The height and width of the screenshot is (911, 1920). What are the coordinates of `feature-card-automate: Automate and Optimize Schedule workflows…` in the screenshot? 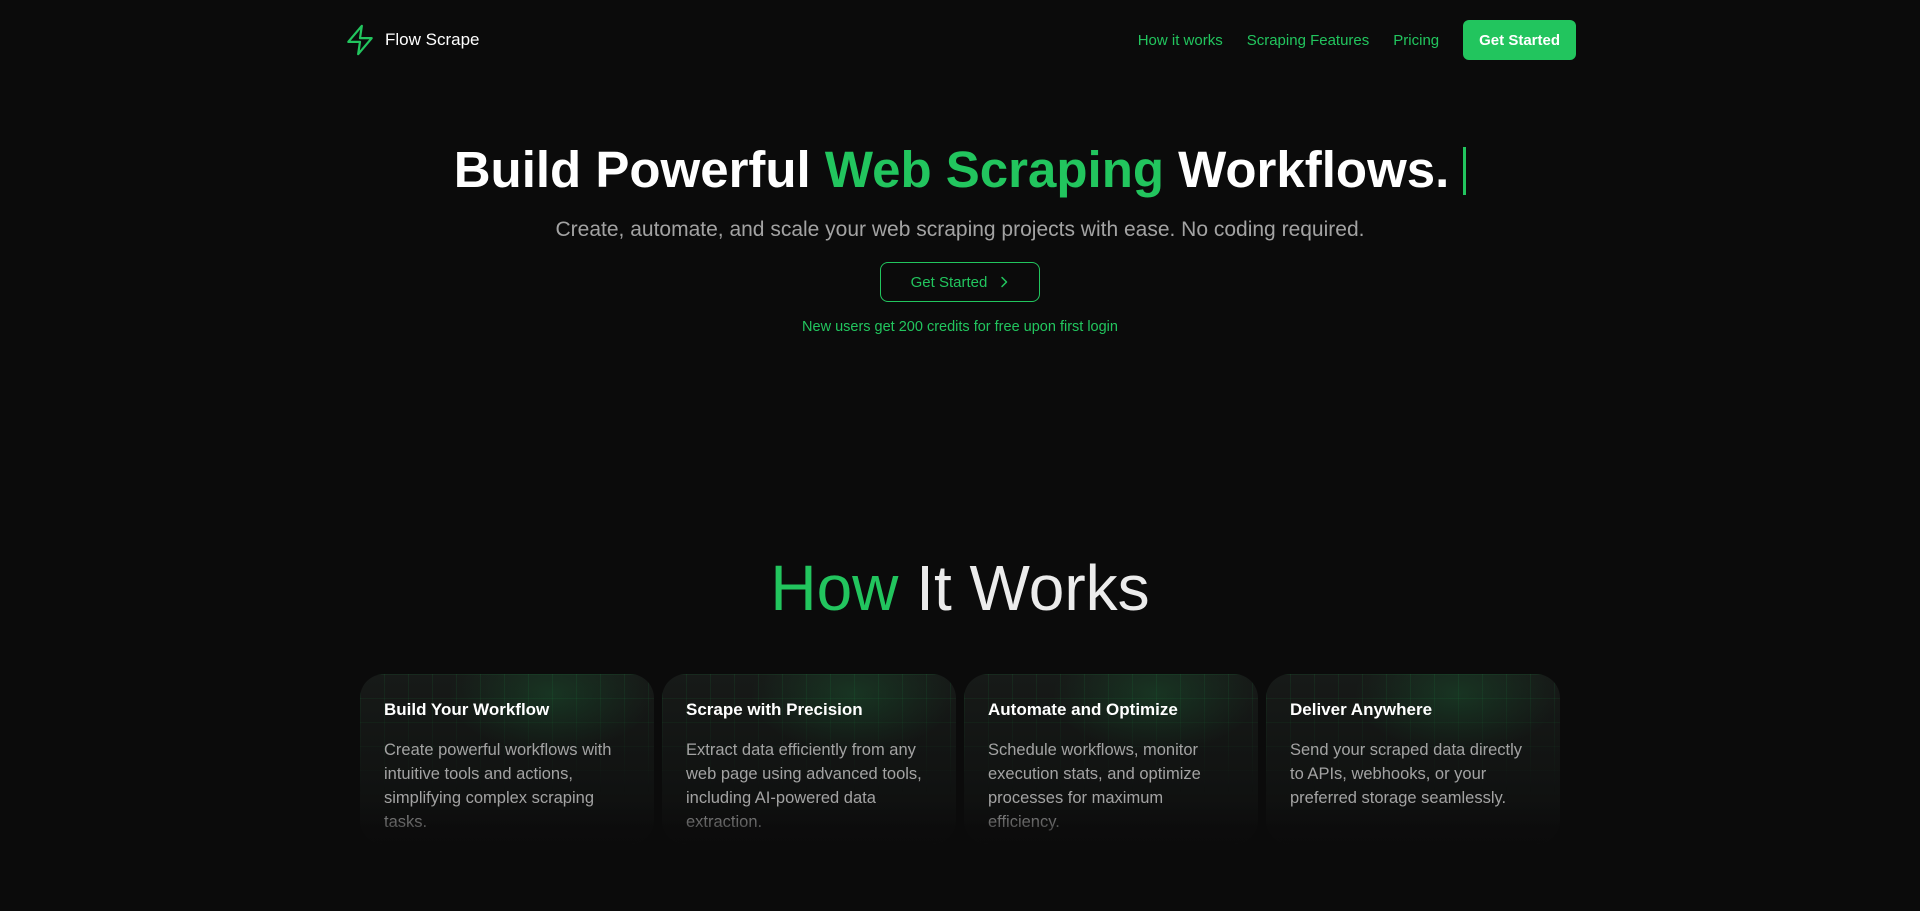 It's located at (1111, 759).